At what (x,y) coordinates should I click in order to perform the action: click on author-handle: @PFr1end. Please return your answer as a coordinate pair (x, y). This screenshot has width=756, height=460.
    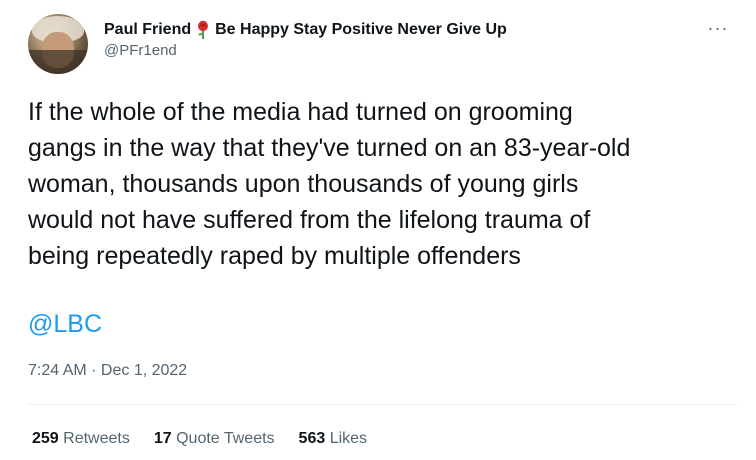
    Looking at the image, I should click on (404, 51).